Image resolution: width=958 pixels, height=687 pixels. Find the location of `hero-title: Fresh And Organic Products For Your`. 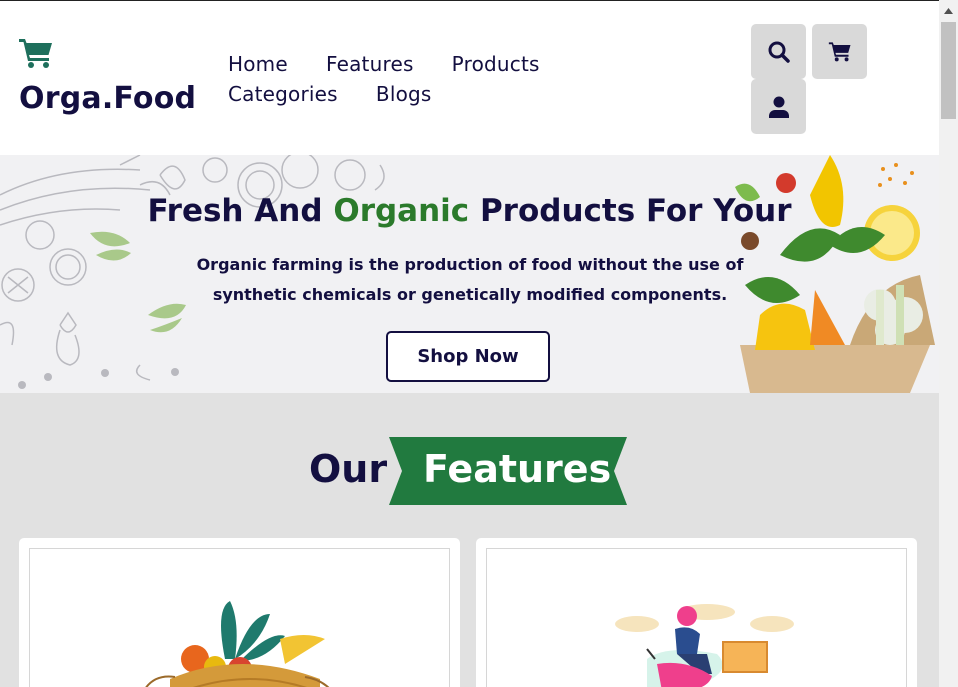

hero-title: Fresh And Organic Products For Your is located at coordinates (469, 211).